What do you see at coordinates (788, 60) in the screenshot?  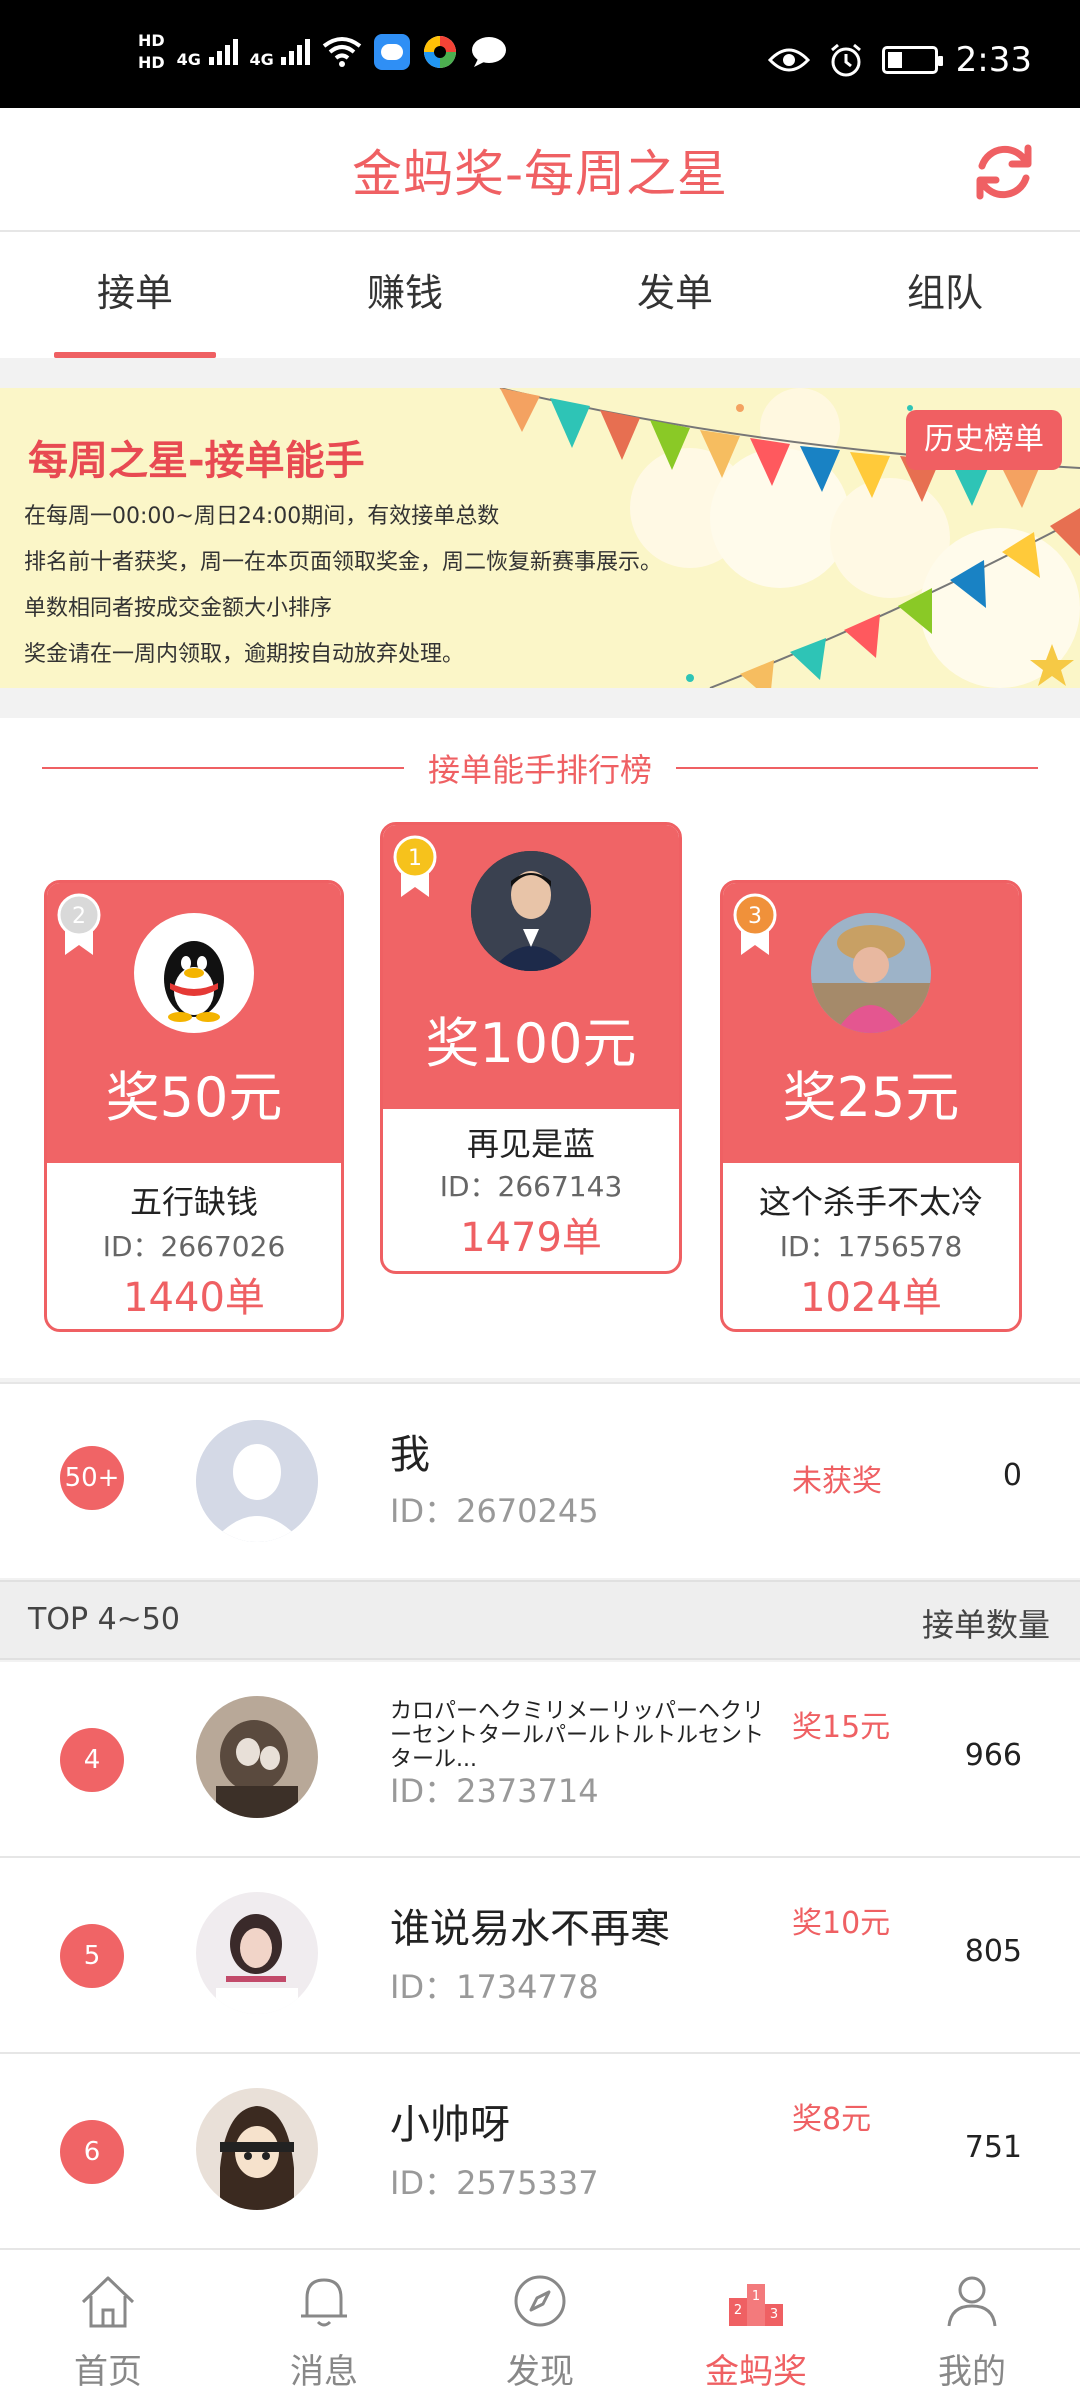 I see `eye-icon` at bounding box center [788, 60].